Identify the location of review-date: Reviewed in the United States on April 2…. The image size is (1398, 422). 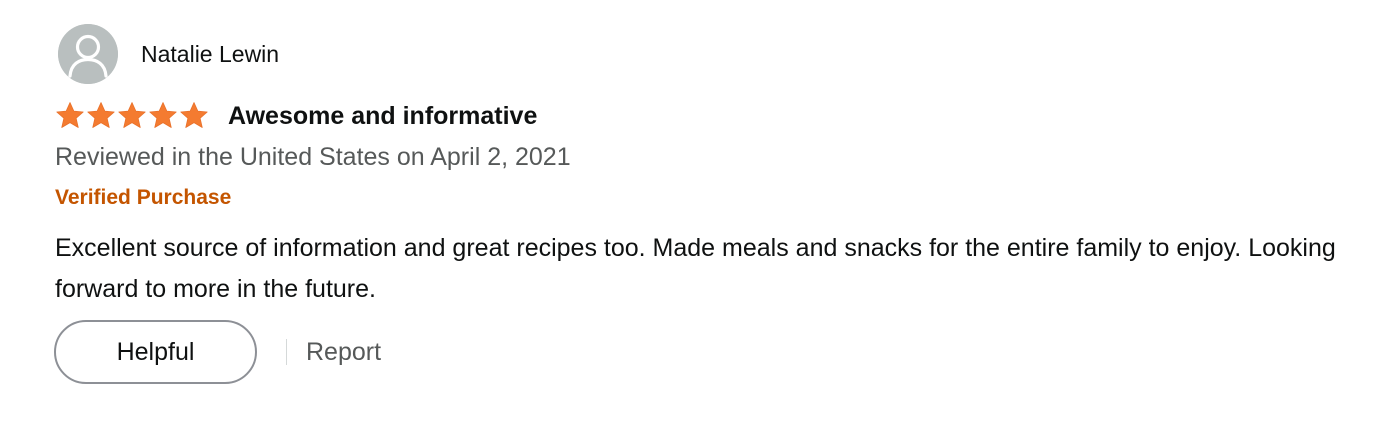
(313, 157).